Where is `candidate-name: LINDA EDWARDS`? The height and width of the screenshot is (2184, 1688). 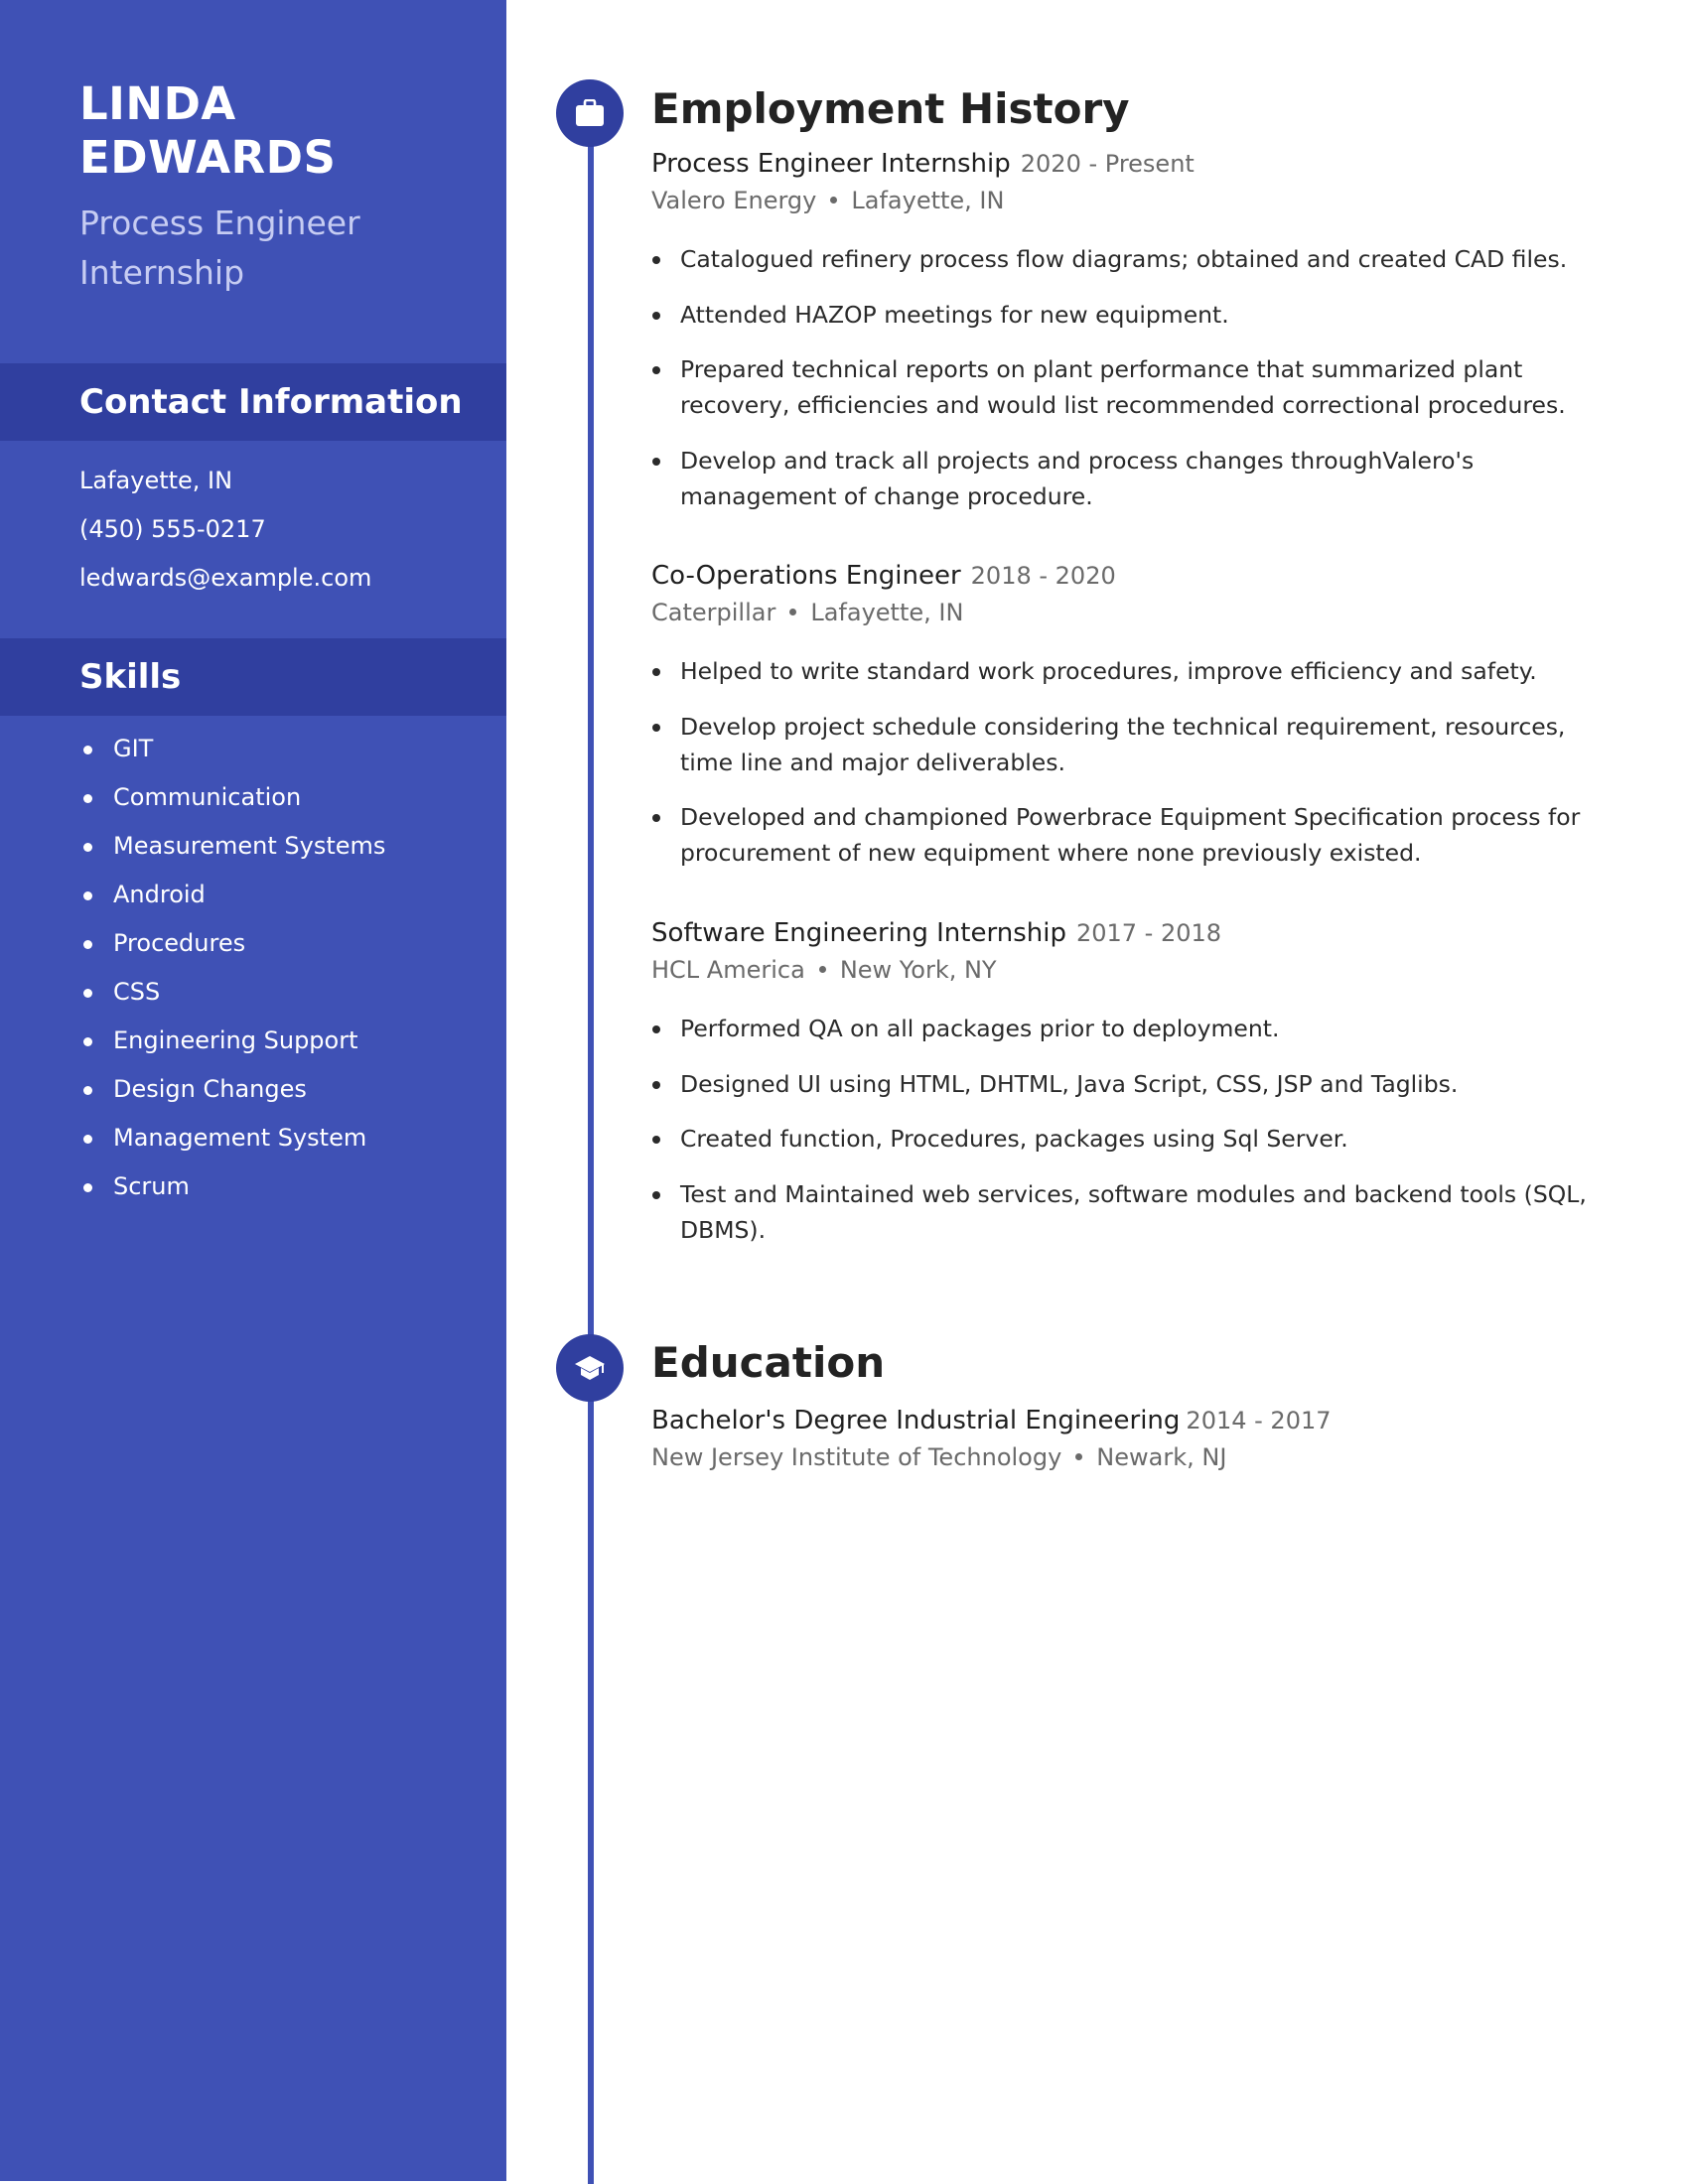
candidate-name: LINDA EDWARDS is located at coordinates (278, 131).